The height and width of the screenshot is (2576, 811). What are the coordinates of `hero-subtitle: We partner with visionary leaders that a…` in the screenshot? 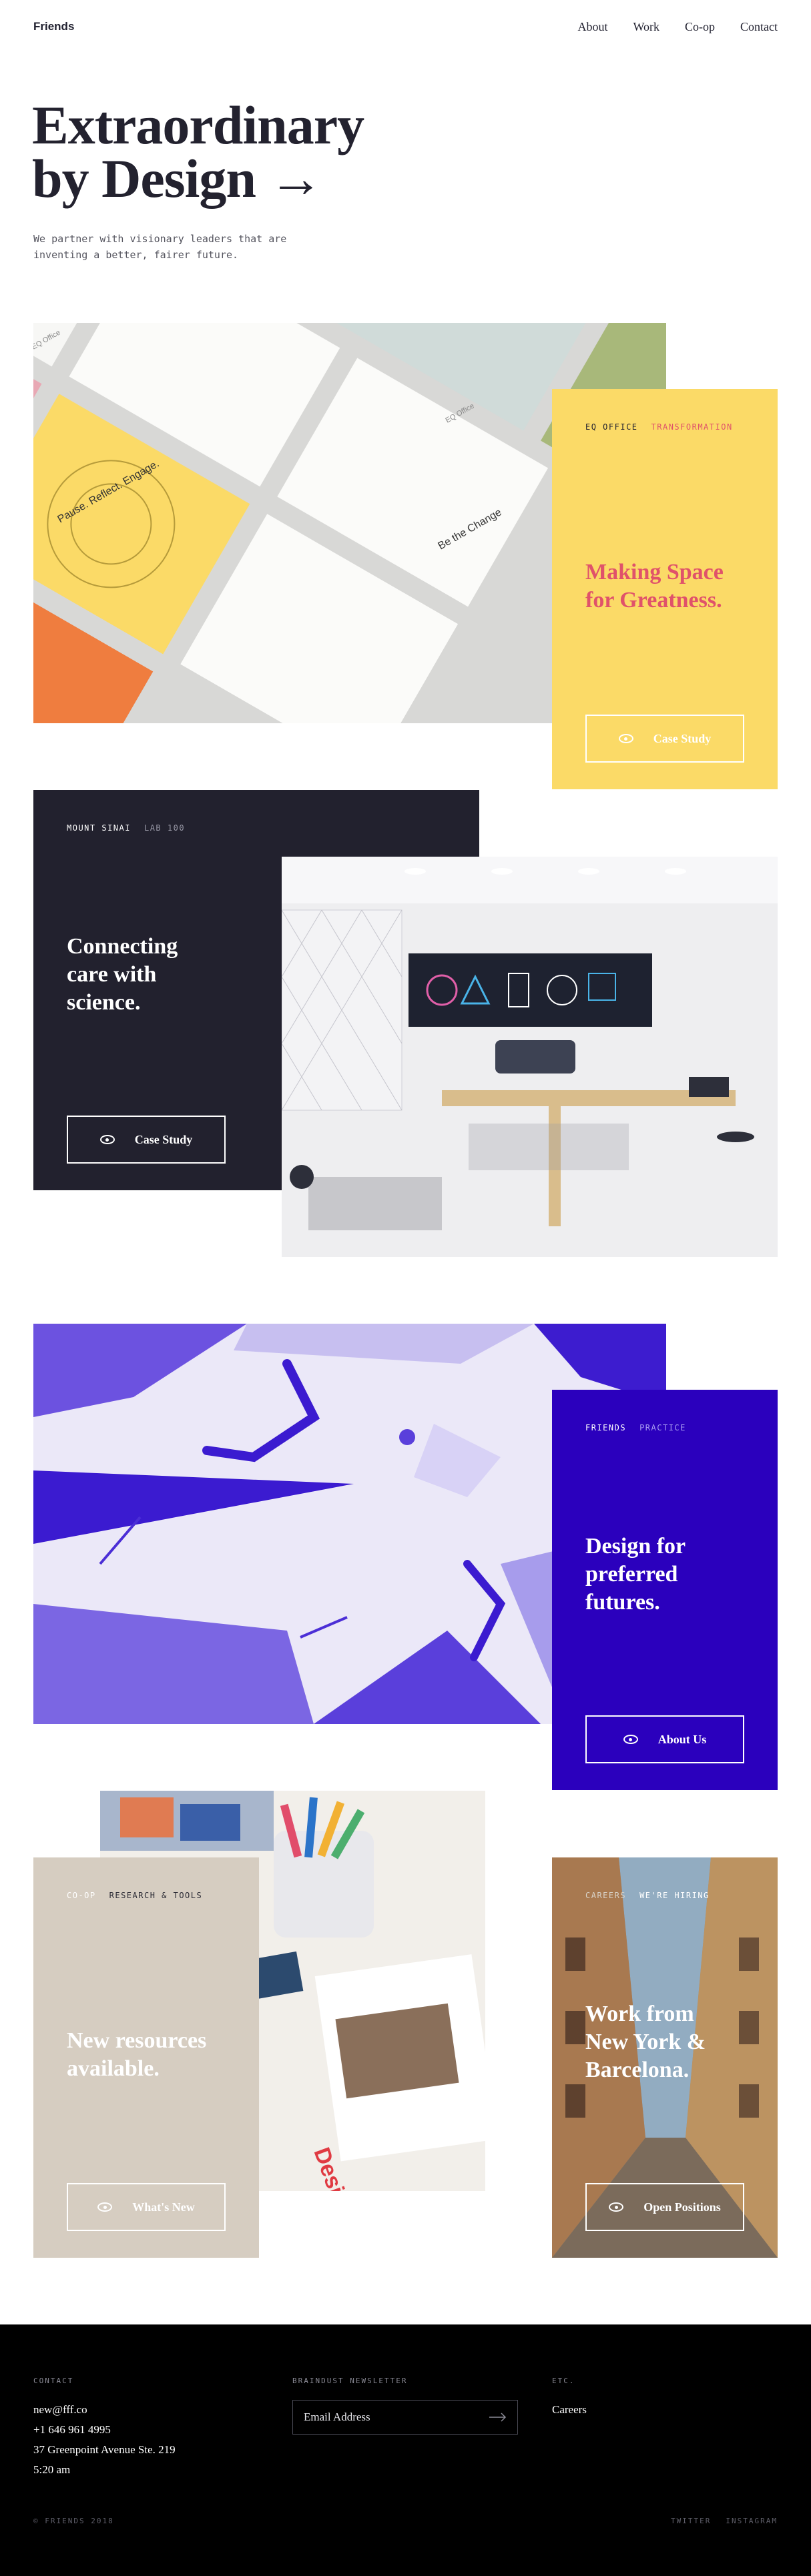 It's located at (176, 247).